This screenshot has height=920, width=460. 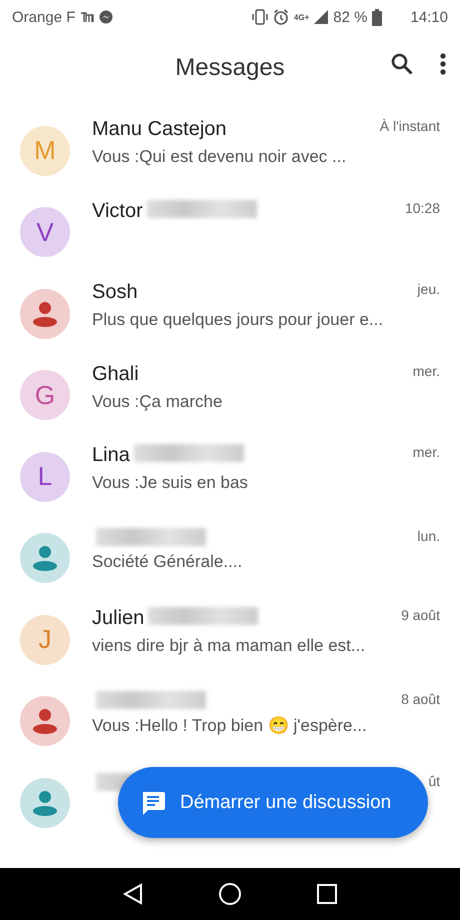 What do you see at coordinates (45, 232) in the screenshot?
I see `contact-avatar: V` at bounding box center [45, 232].